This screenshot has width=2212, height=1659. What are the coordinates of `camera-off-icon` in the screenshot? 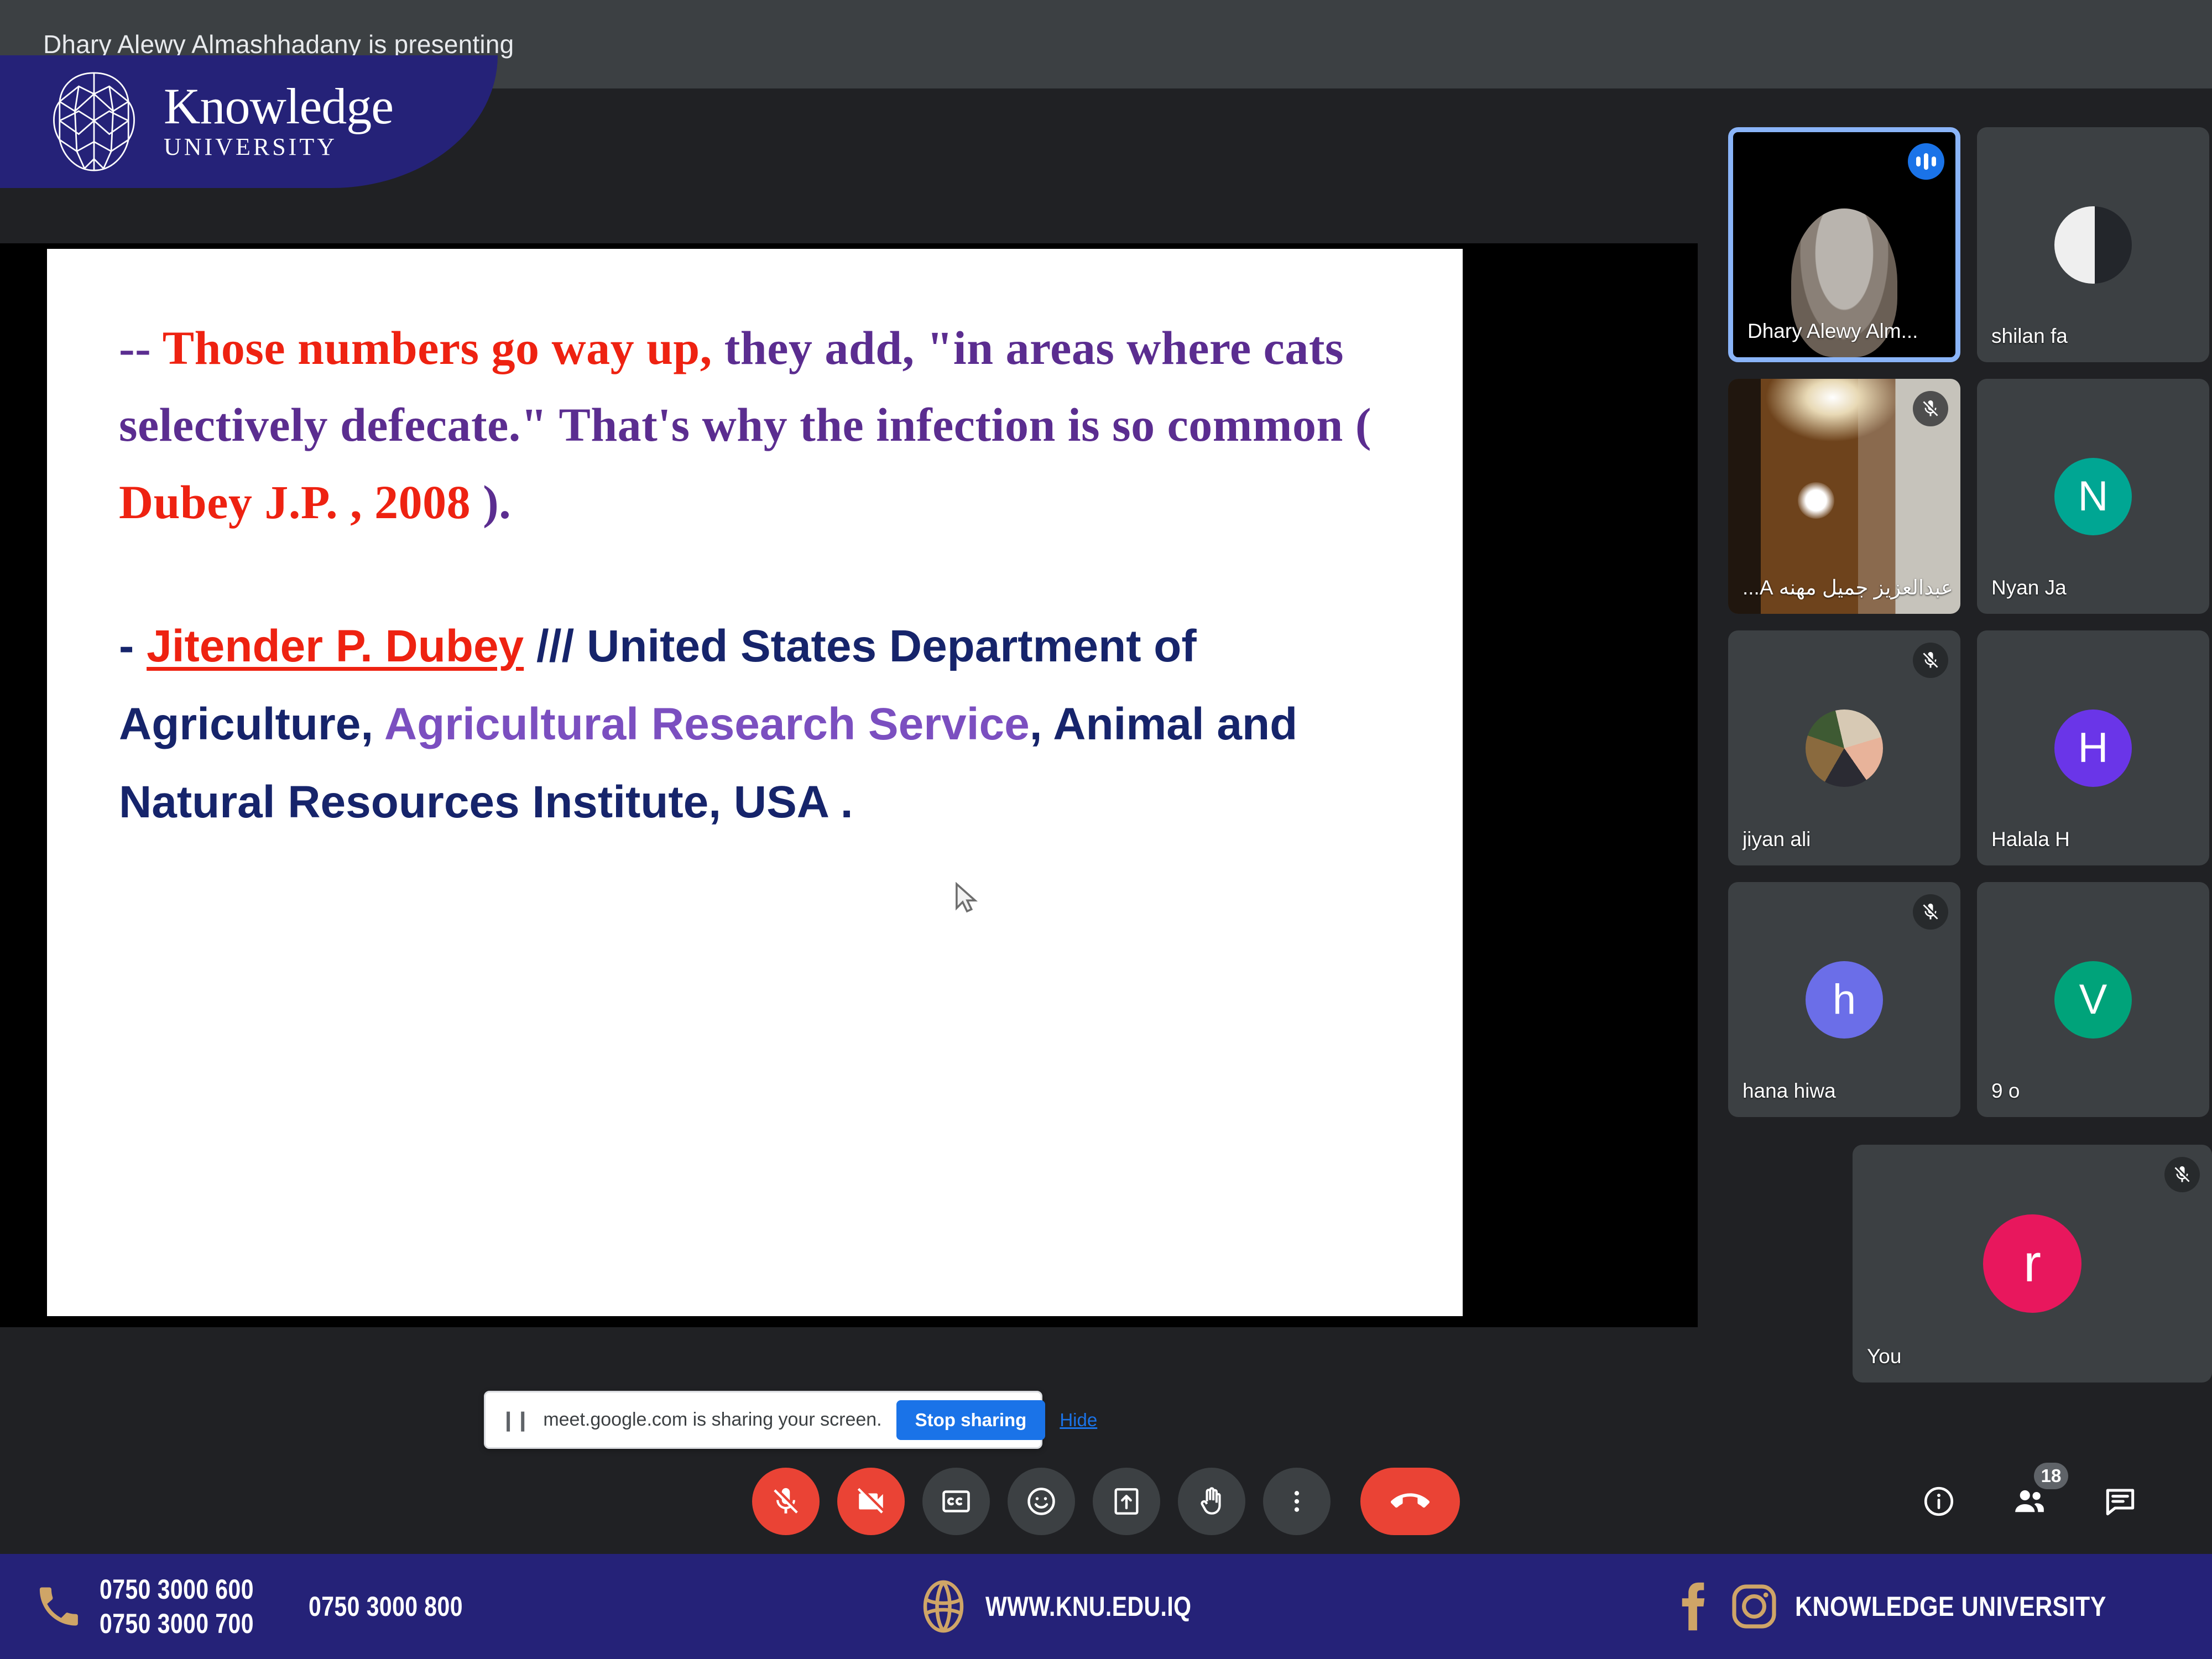 It's located at (870, 1501).